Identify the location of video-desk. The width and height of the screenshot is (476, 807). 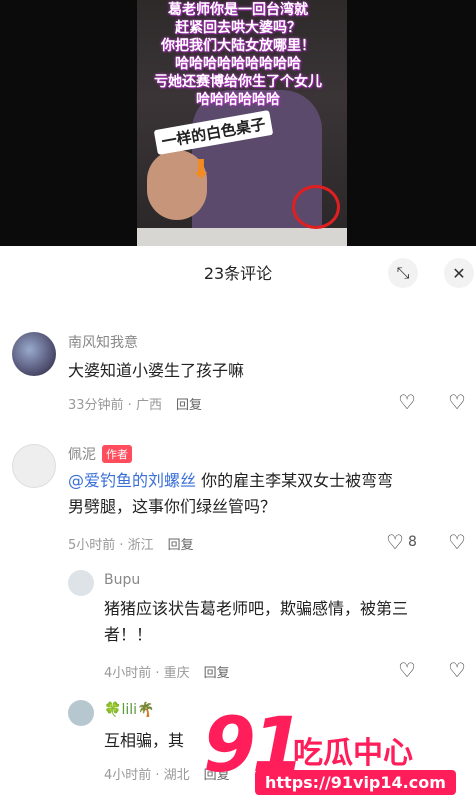
(242, 237).